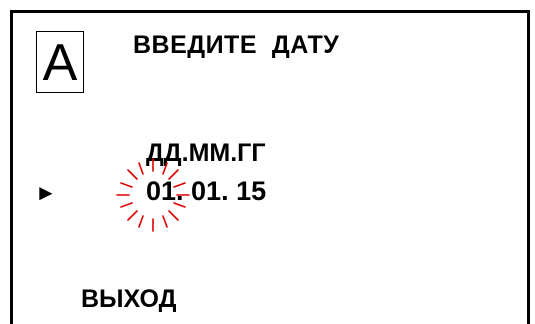 This screenshot has height=324, width=535. I want to click on selection-cursor-icon: ►, so click(46, 192).